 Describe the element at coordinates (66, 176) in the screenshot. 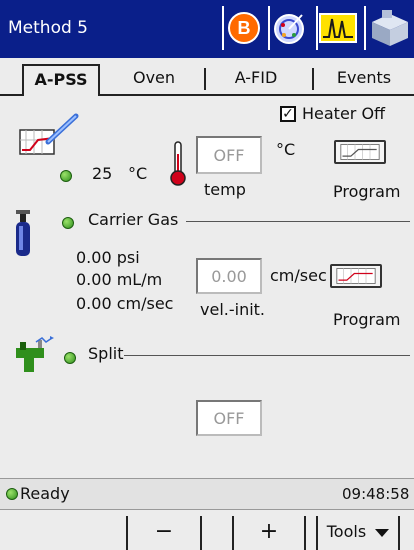

I see `temp-status-led` at that location.